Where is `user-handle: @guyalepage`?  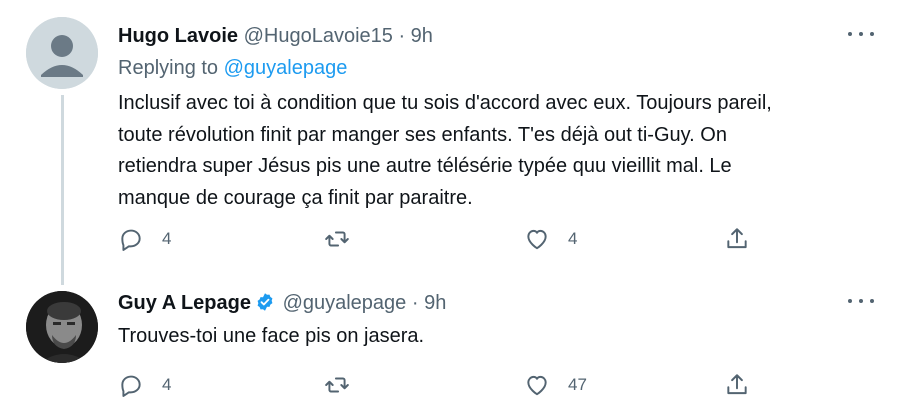
user-handle: @guyalepage is located at coordinates (345, 303).